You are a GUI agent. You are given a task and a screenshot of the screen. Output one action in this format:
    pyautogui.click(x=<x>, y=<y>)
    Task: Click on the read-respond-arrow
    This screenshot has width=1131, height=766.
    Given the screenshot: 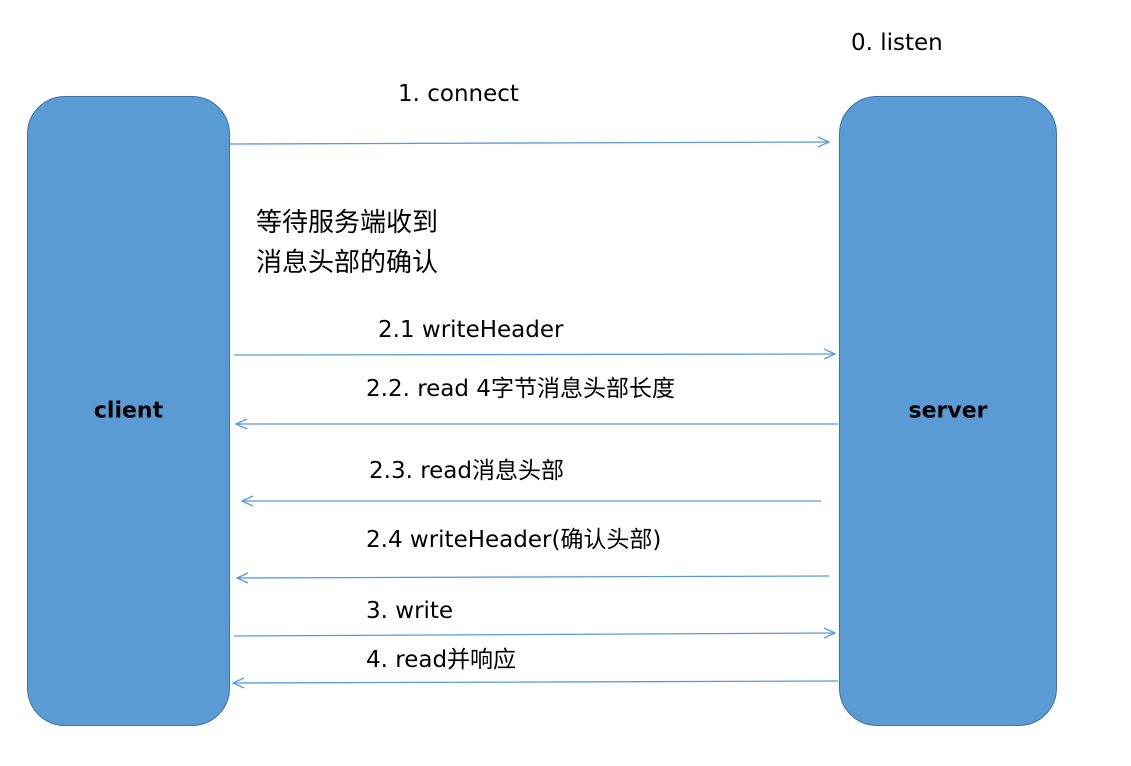 What is the action you would take?
    pyautogui.click(x=535, y=683)
    